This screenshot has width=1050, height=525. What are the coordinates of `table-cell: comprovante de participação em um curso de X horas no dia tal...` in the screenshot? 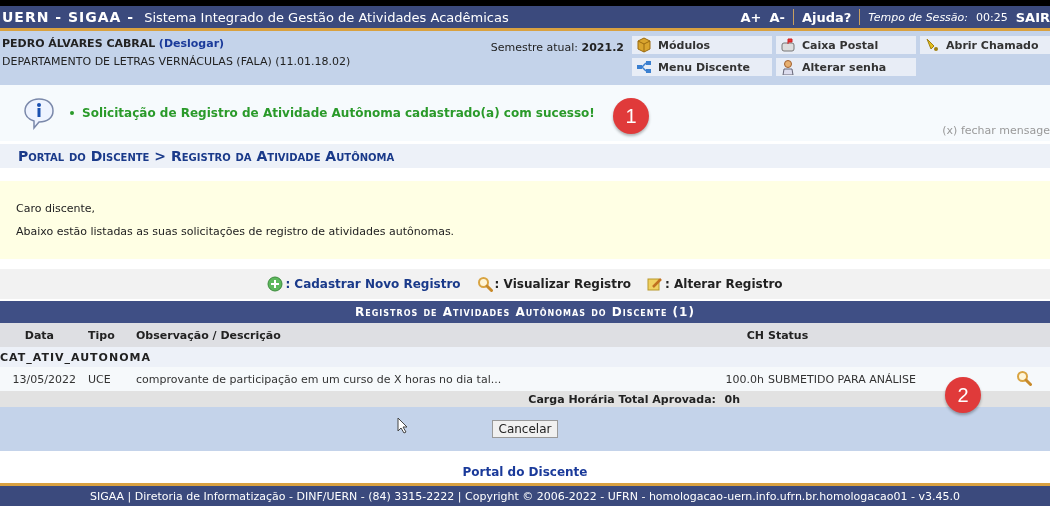 It's located at (426, 379).